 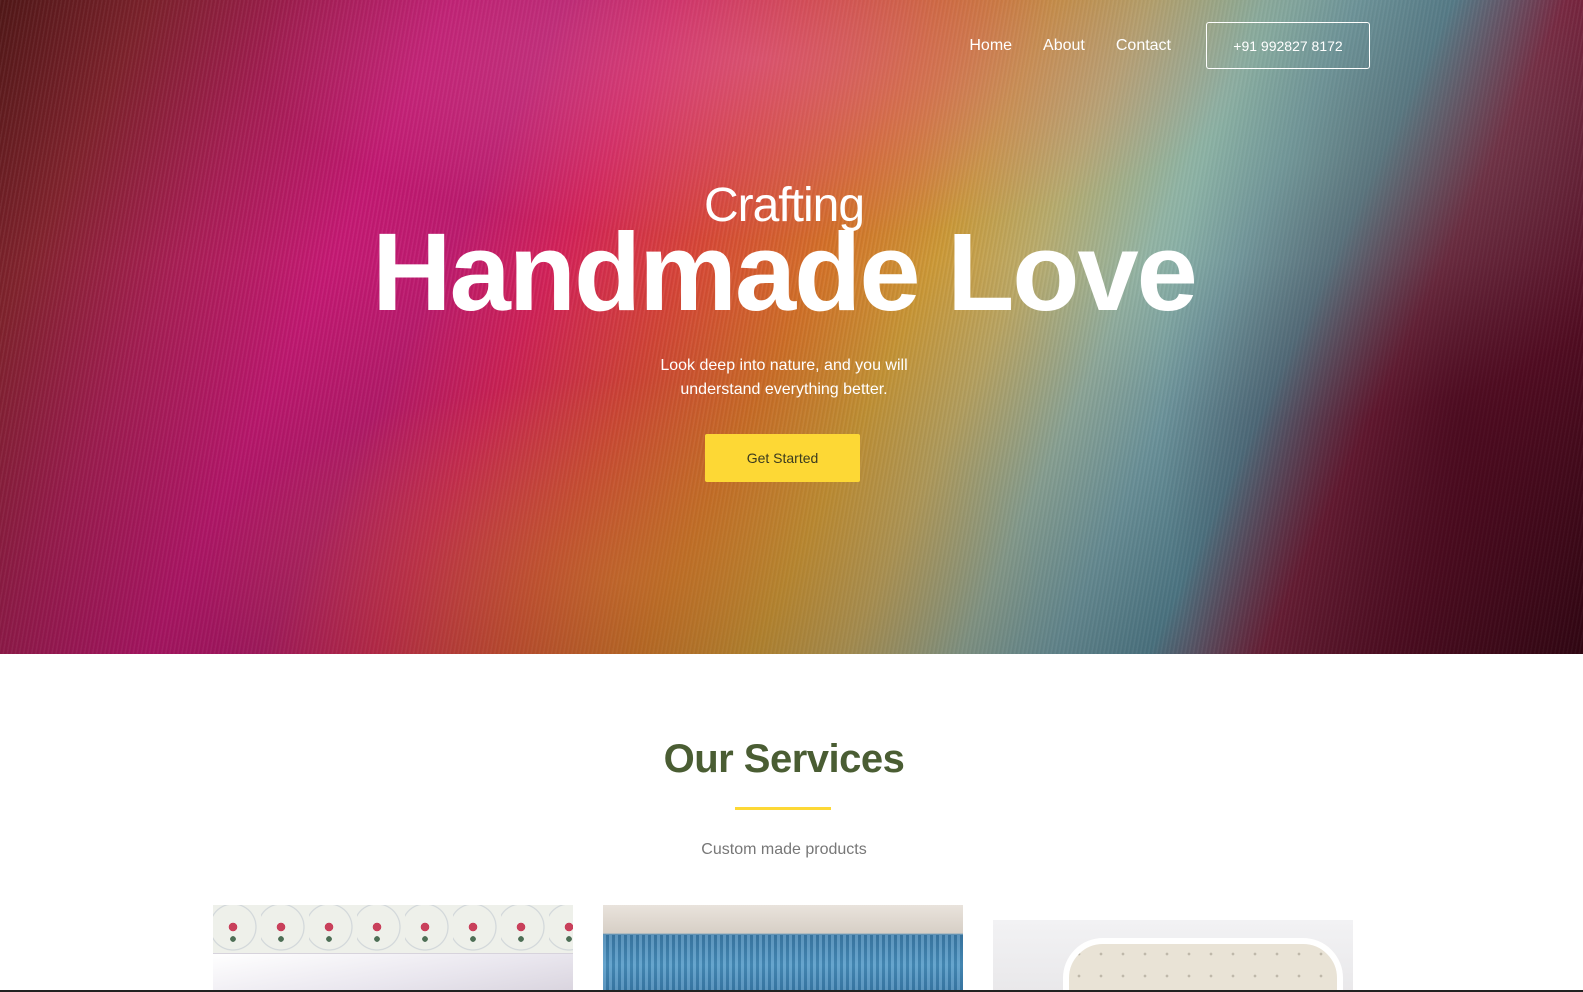 I want to click on services-subtitle: Custom made products, so click(x=784, y=849).